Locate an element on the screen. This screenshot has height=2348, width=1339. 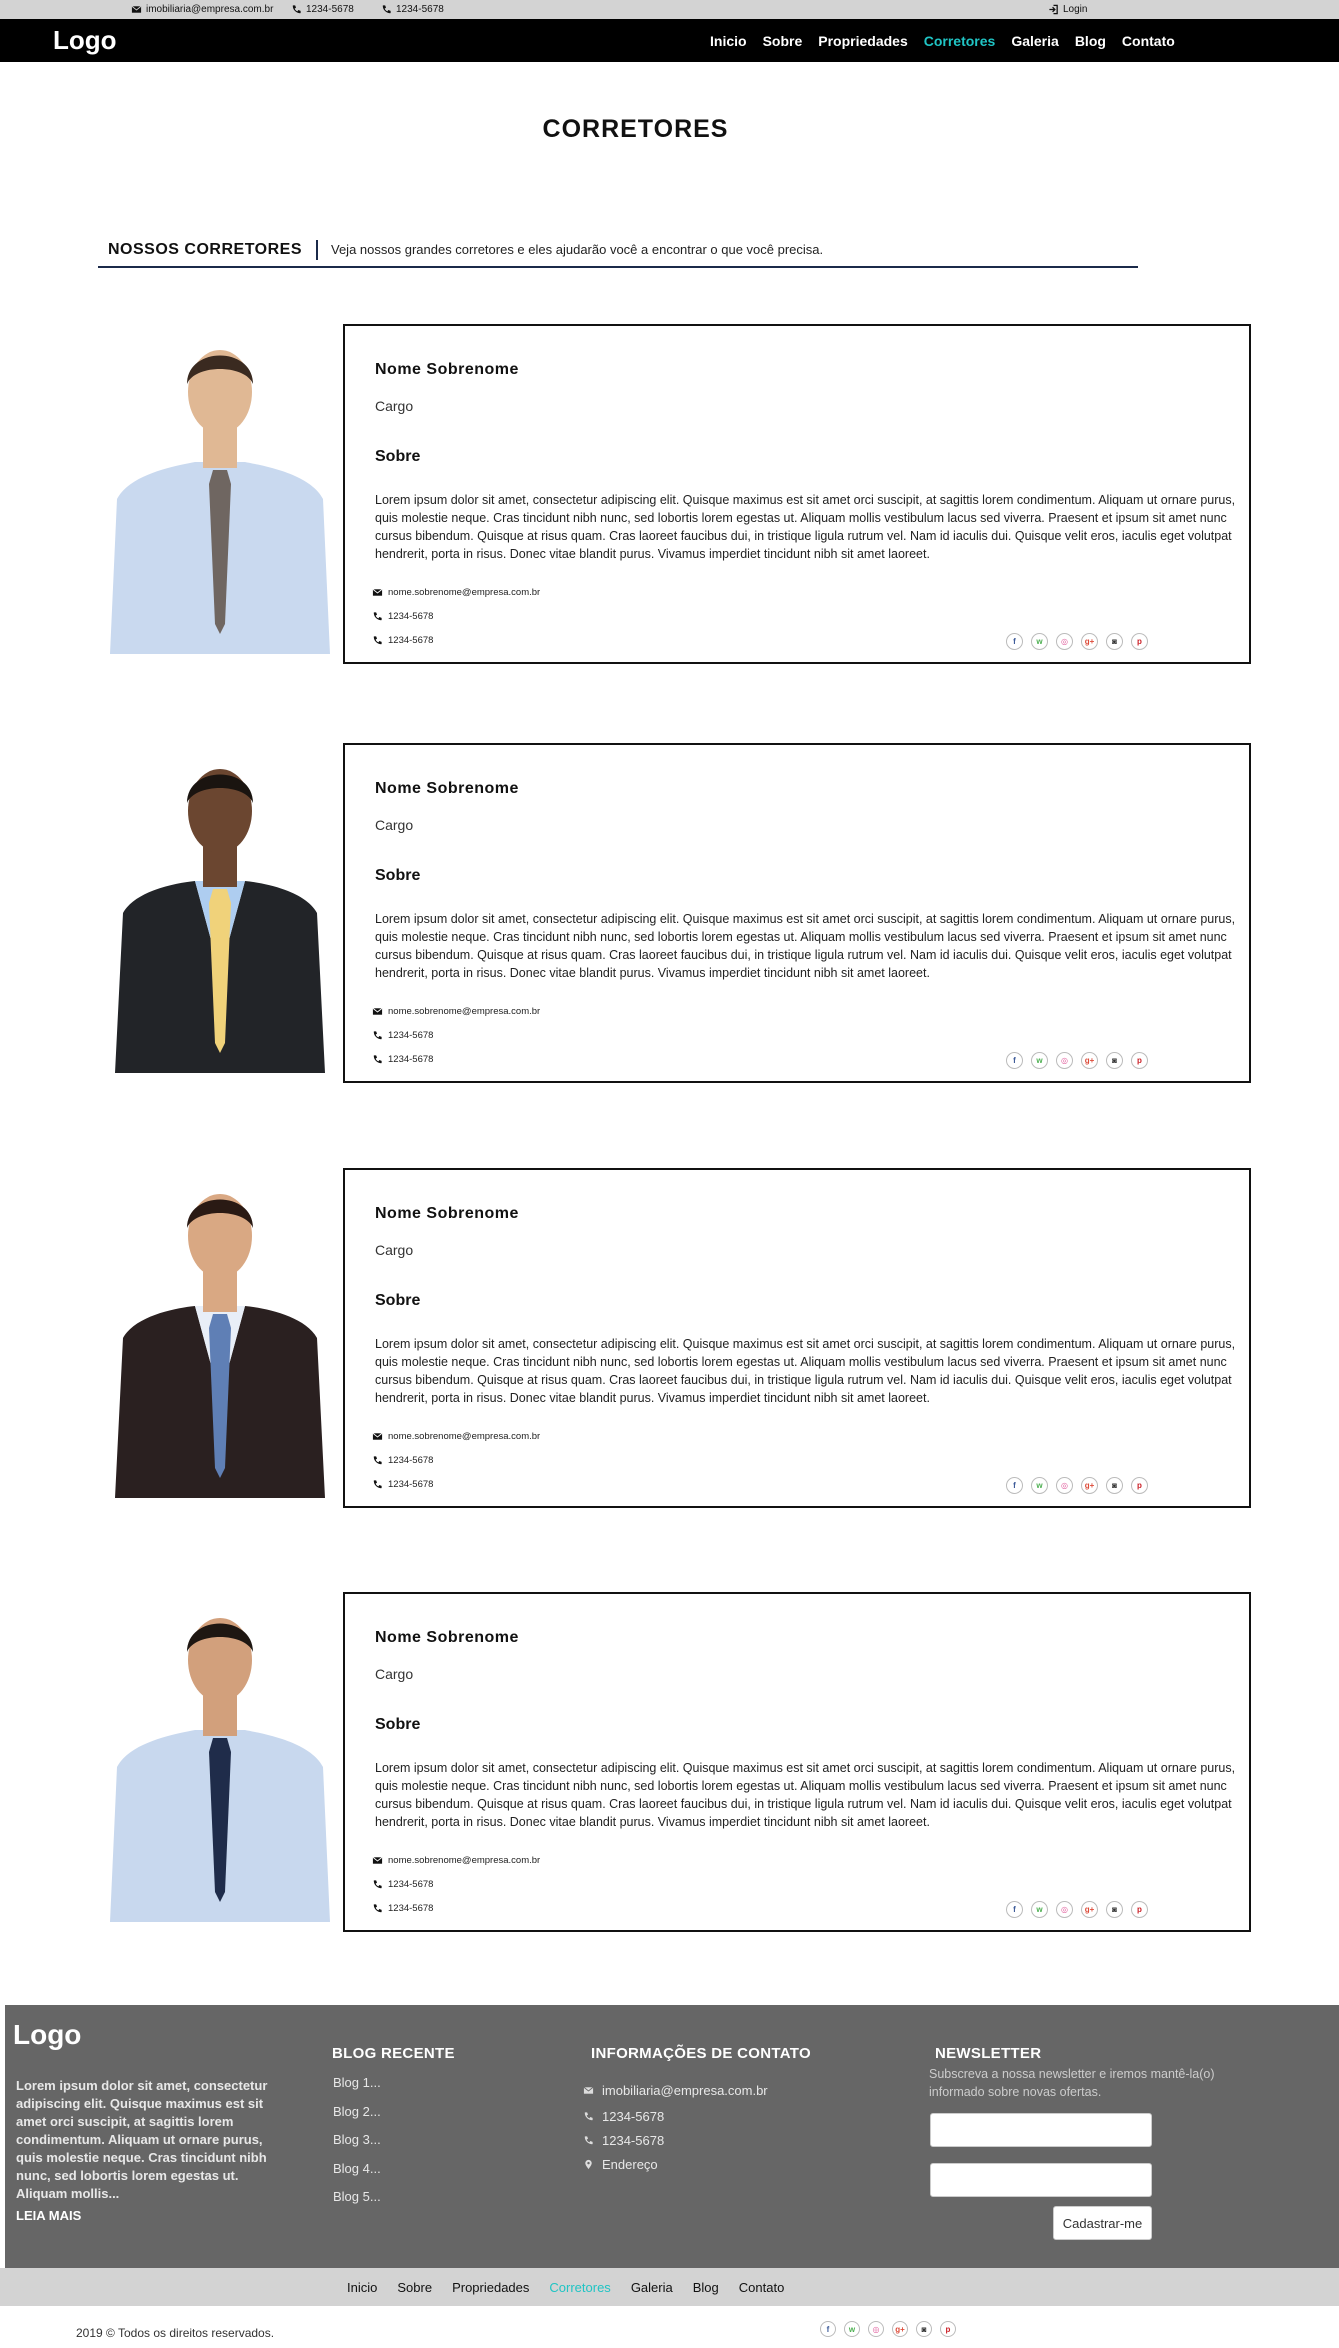
footer-nav-inicio: Inicio is located at coordinates (362, 2287).